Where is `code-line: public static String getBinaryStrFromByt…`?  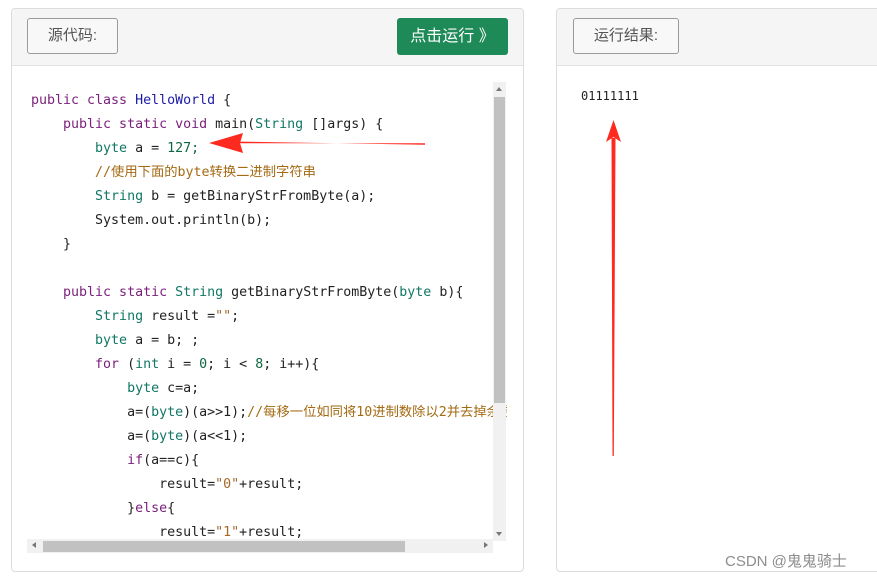 code-line: public static String getBinaryStrFromByt… is located at coordinates (247, 292).